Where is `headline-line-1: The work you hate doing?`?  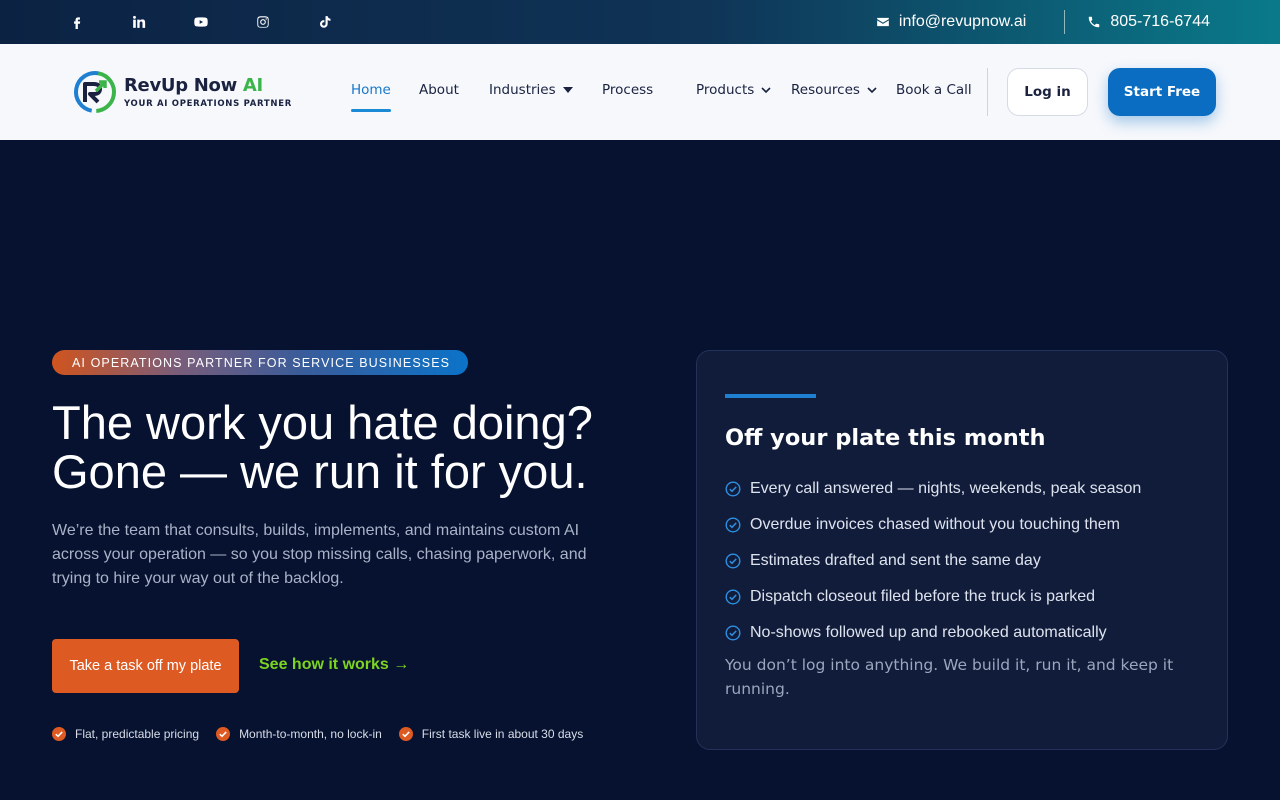
headline-line-1: The work you hate doing? is located at coordinates (322, 422).